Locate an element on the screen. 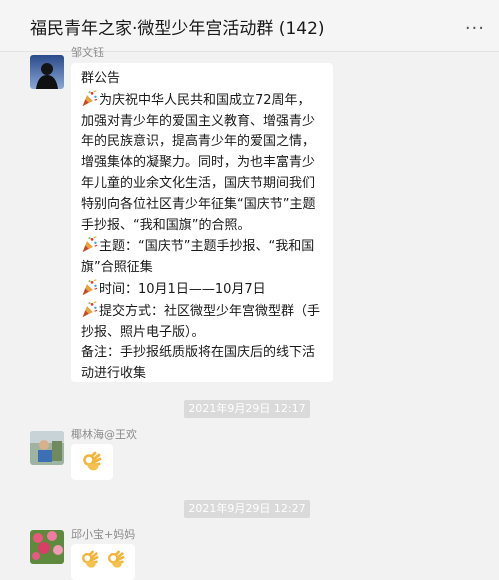 The width and height of the screenshot is (499, 580). avatar-photo-icon is located at coordinates (47, 448).